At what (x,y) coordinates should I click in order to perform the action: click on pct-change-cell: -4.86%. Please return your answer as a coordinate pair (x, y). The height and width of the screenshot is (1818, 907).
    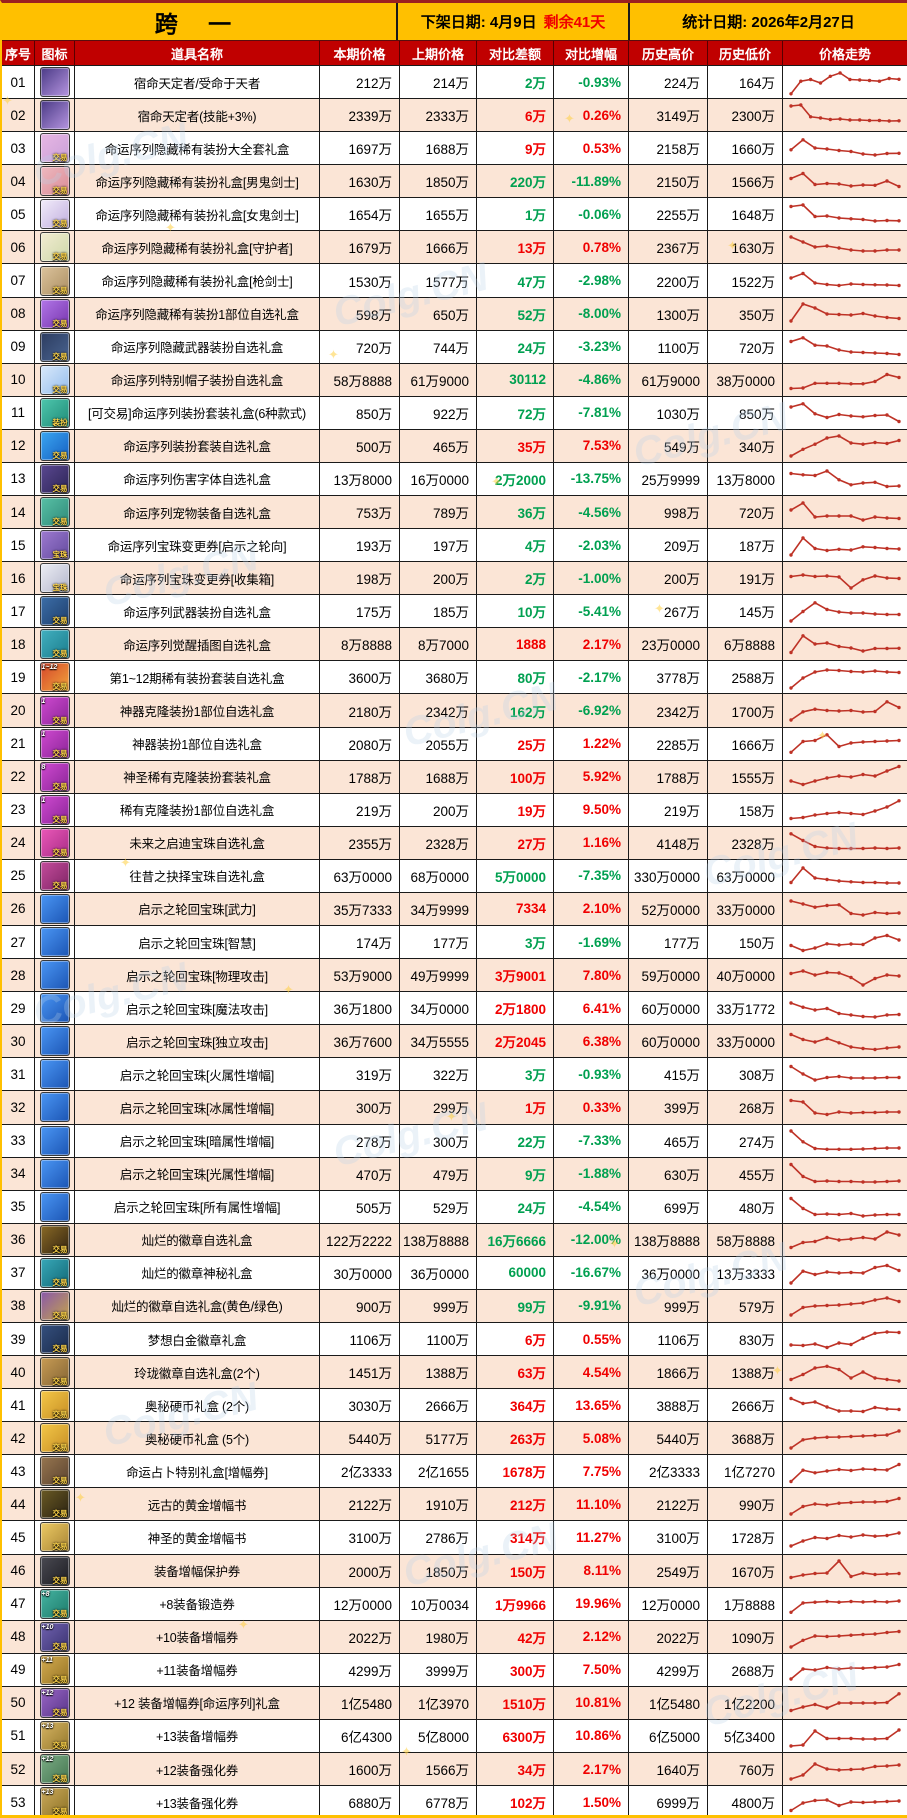
    Looking at the image, I should click on (591, 380).